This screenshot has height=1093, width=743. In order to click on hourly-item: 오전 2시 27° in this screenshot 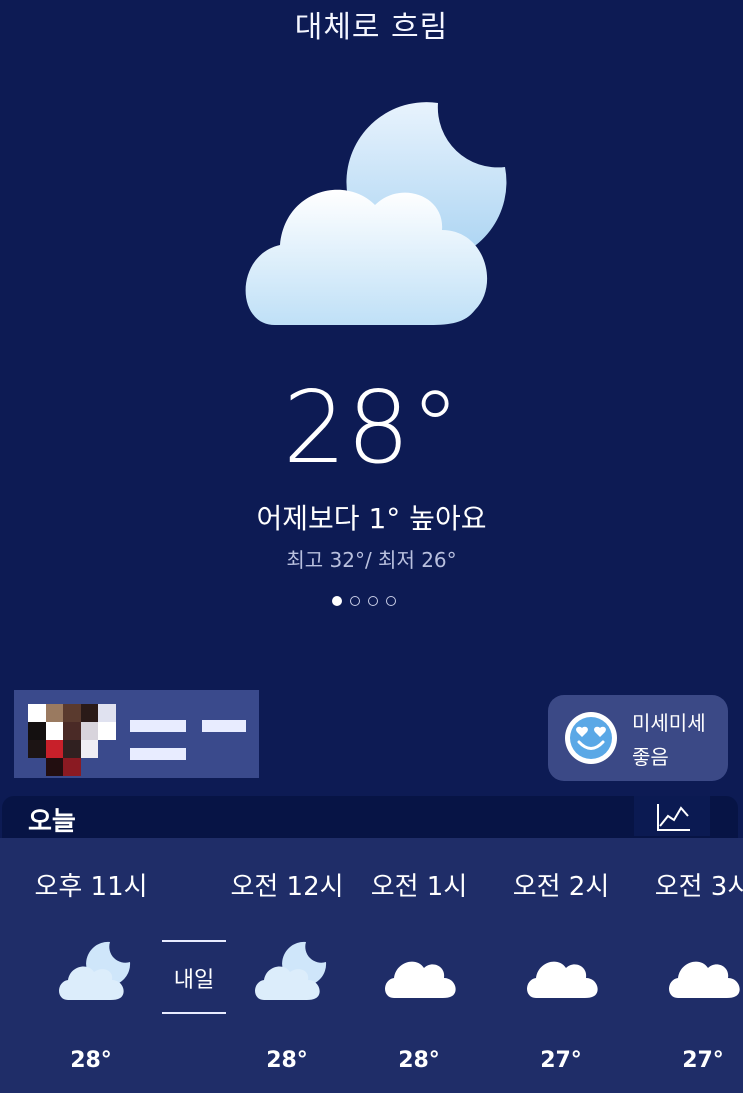, I will do `click(561, 965)`.